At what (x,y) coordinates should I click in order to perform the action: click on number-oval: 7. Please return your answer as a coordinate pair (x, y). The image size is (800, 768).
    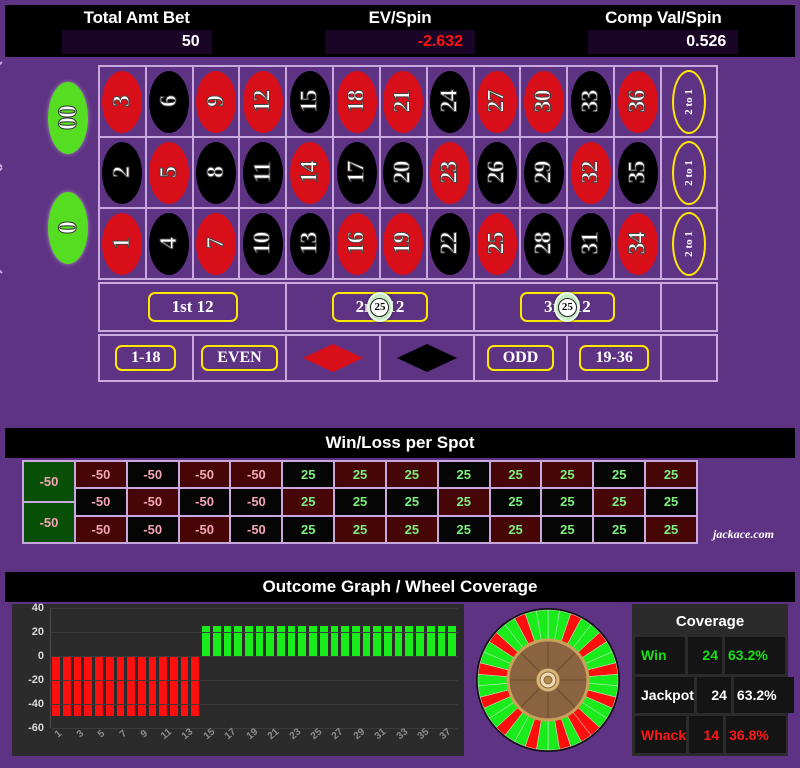
    Looking at the image, I should click on (216, 243).